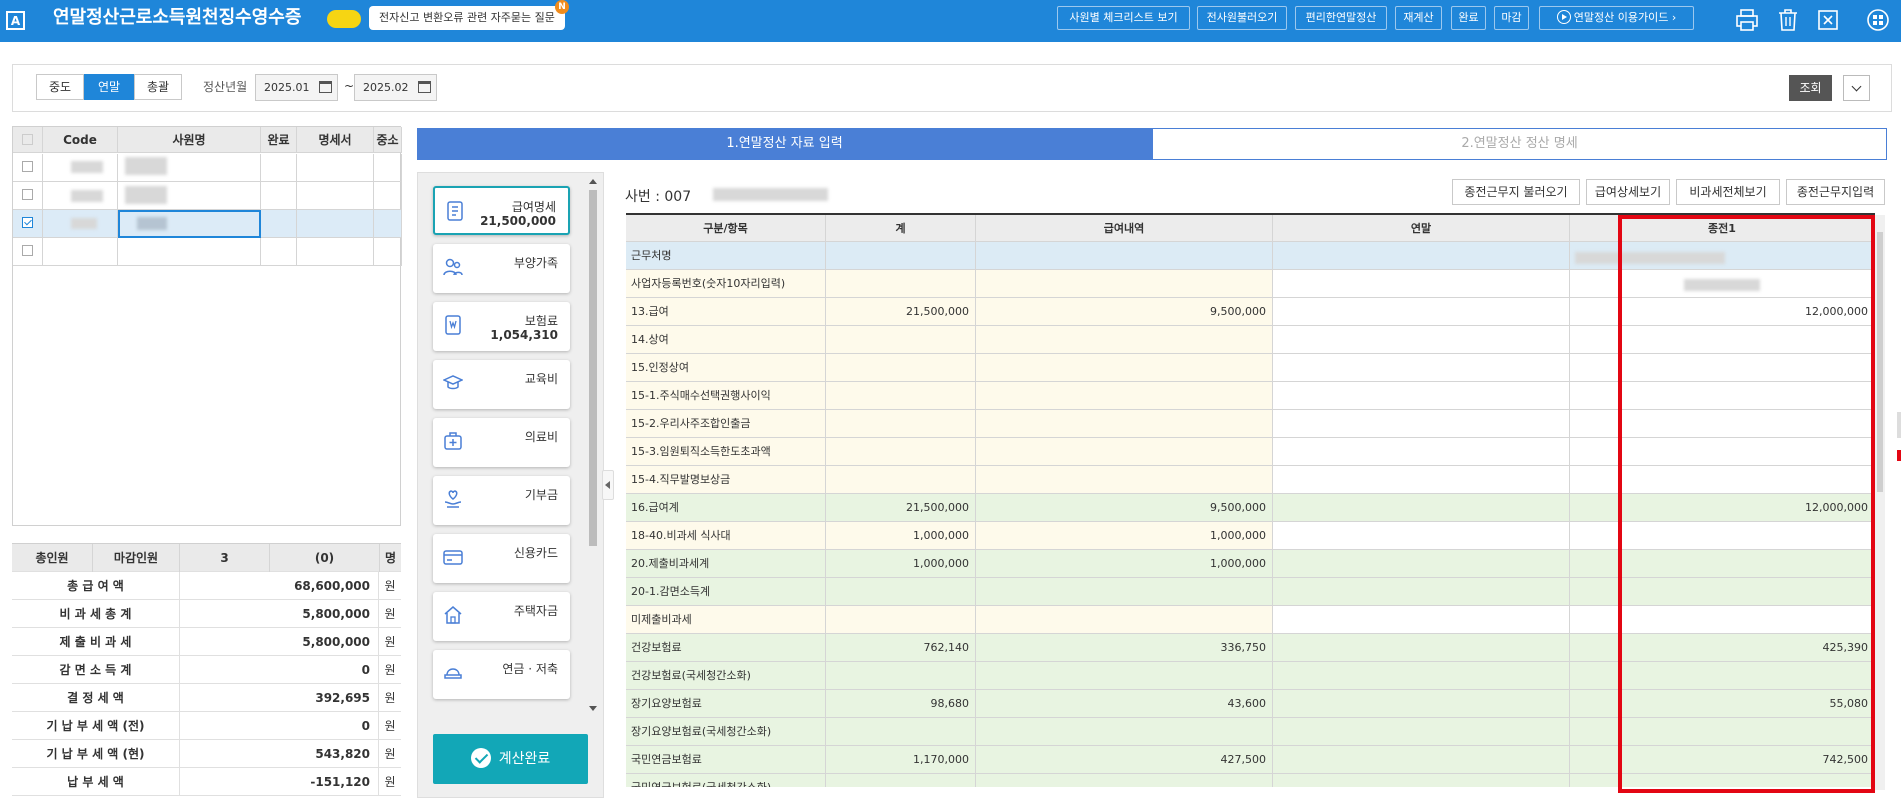  I want to click on mode-summary-tab: 총괄, so click(158, 87).